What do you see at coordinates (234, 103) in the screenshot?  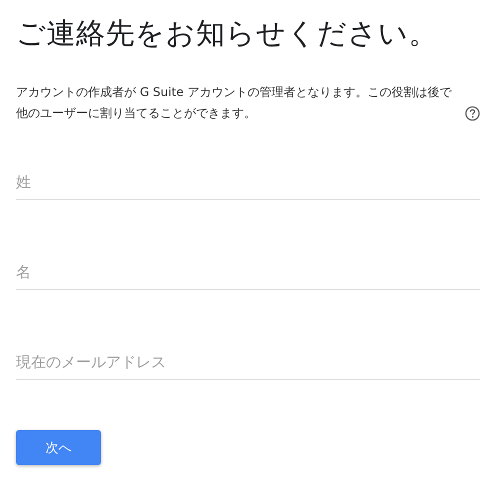 I see `description-text: アカウントの作成者が G Suite アカウントの管理者となります。この役割は後で他のユーザーに割り当てることができます。` at bounding box center [234, 103].